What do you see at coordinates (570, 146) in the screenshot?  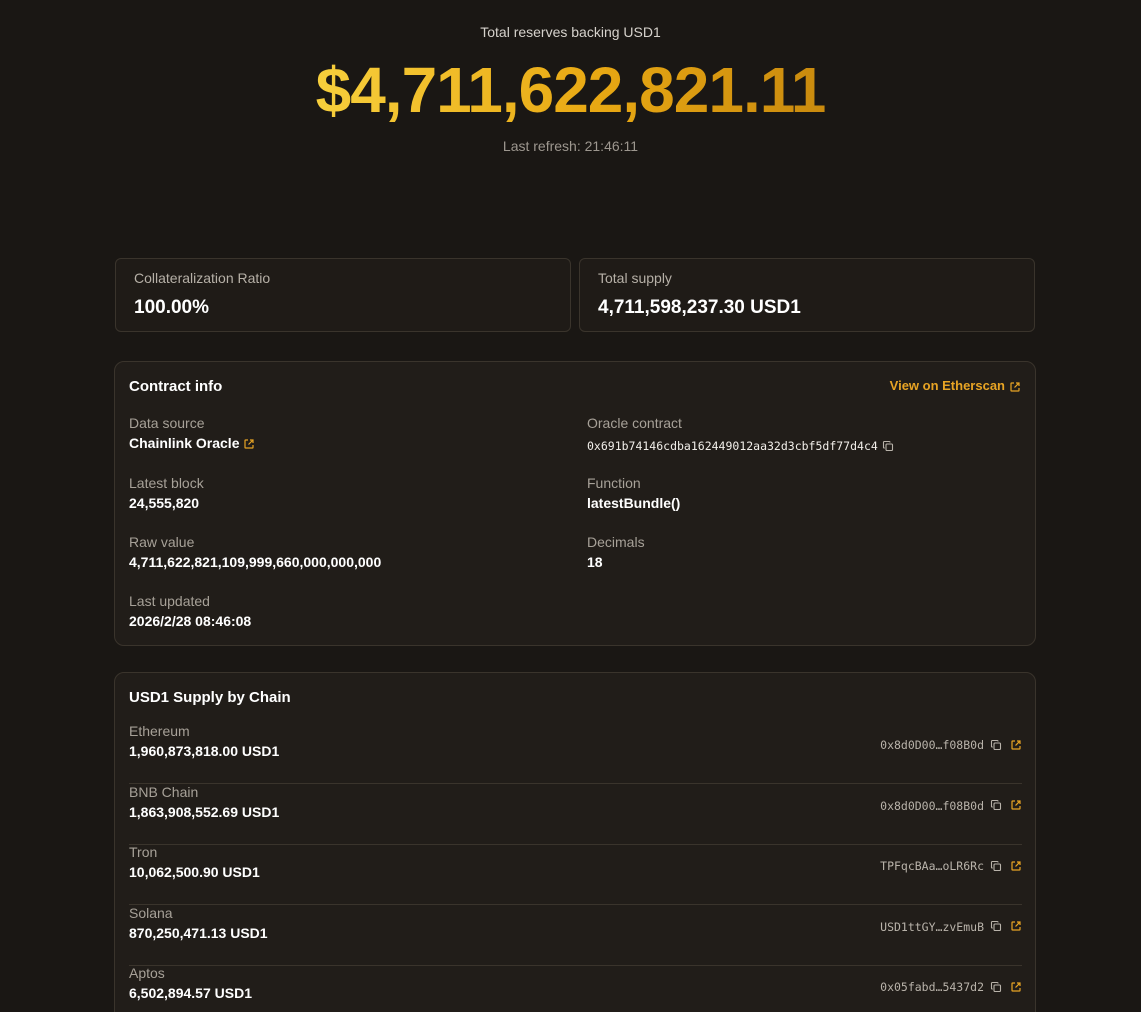 I see `last-refresh: Last refresh: 21:46:11` at bounding box center [570, 146].